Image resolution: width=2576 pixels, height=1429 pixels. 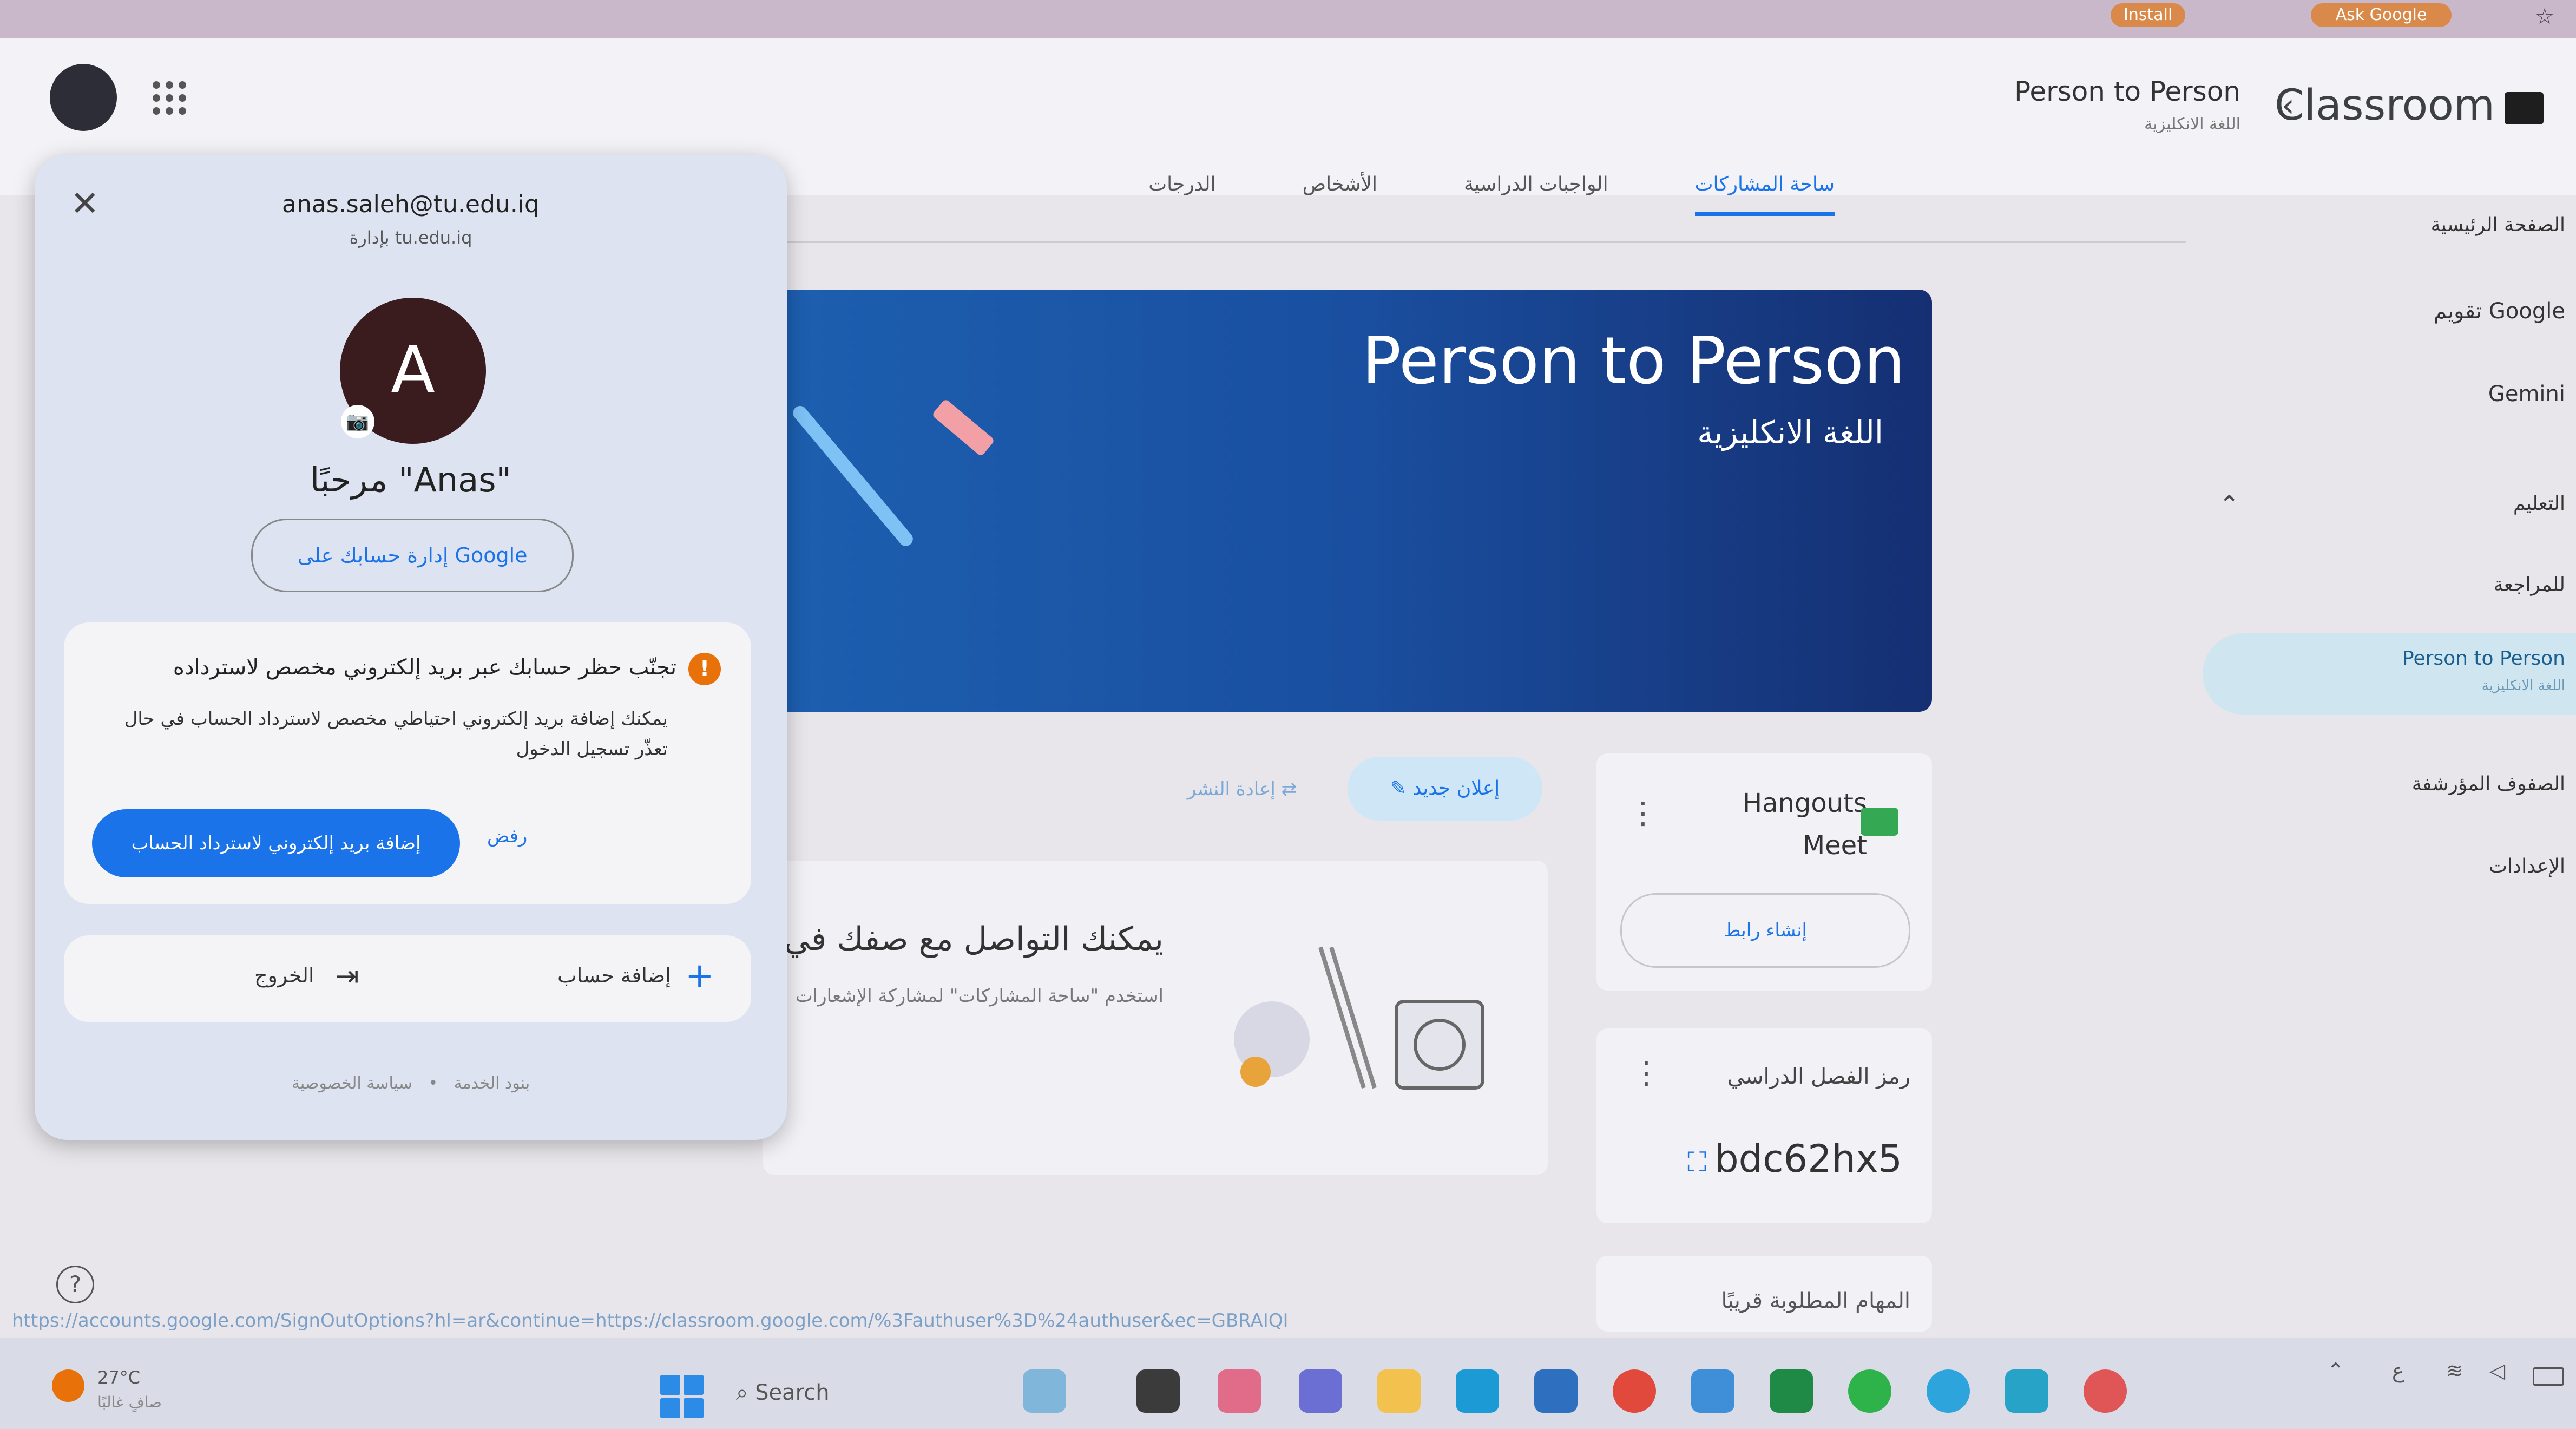 What do you see at coordinates (745, 1392) in the screenshot?
I see `search-icon: ⌕` at bounding box center [745, 1392].